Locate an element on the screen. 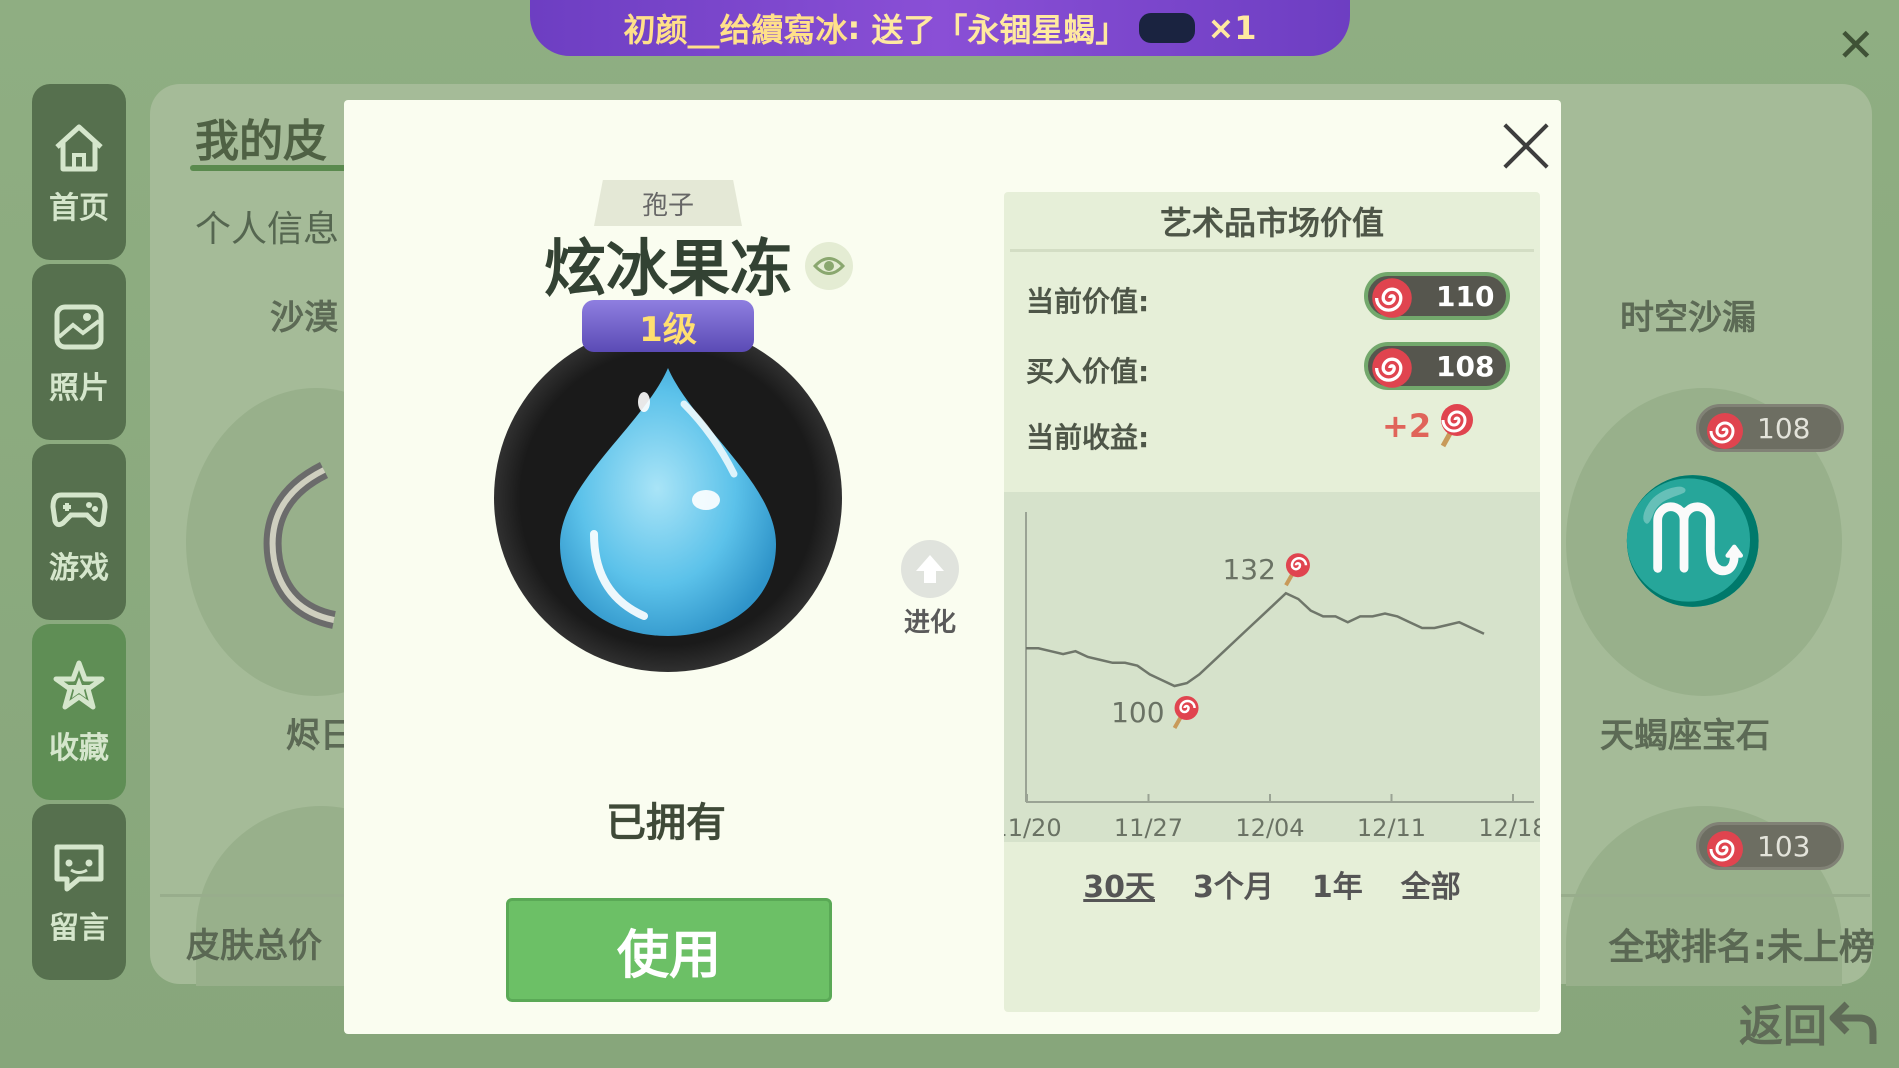 This screenshot has height=1068, width=1899. background-global-rank: 全球排名:未上榜 is located at coordinates (1741, 947).